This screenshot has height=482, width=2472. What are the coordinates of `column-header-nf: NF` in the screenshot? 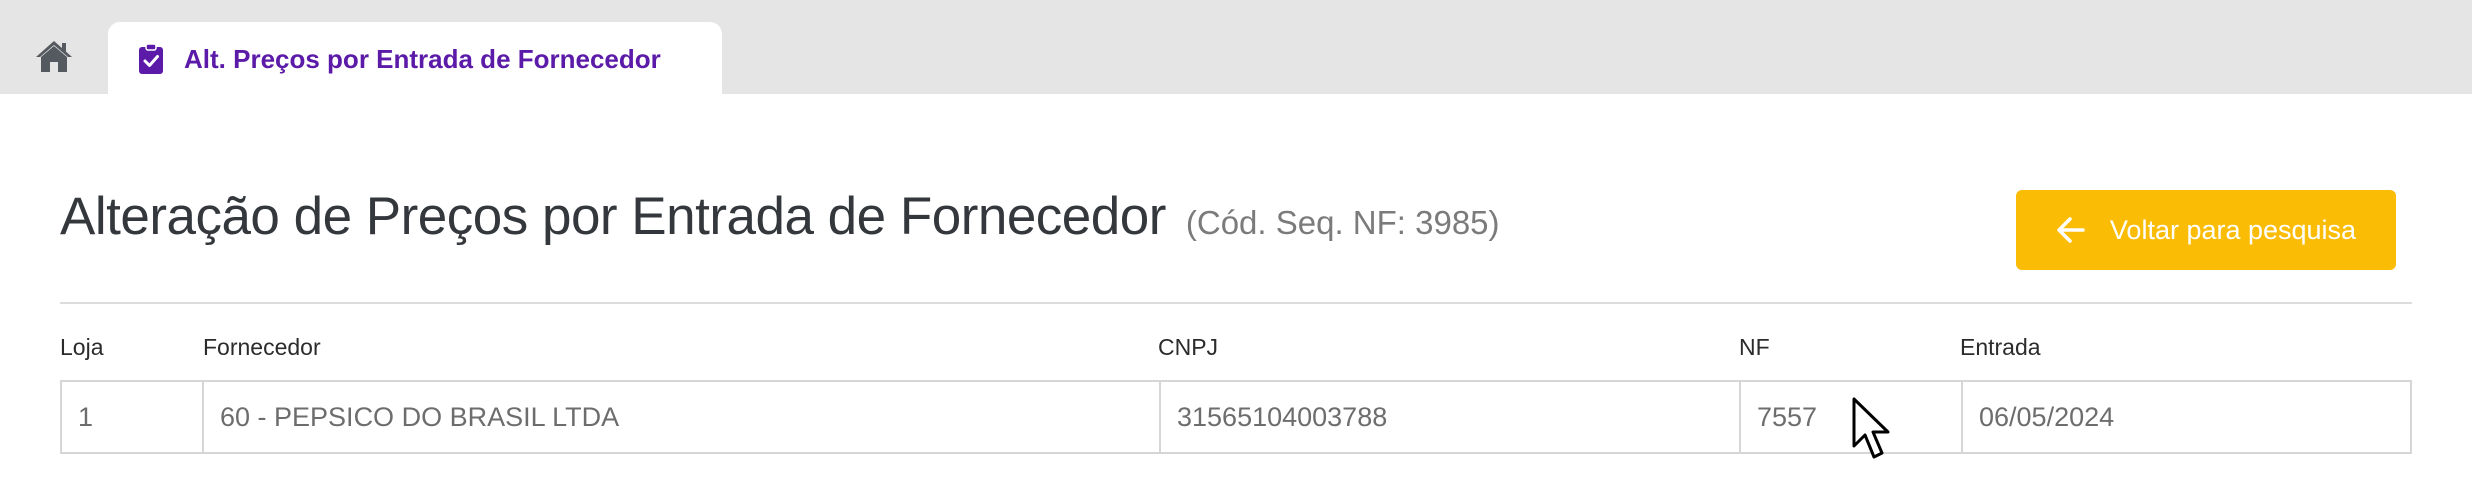 It's located at (1754, 347).